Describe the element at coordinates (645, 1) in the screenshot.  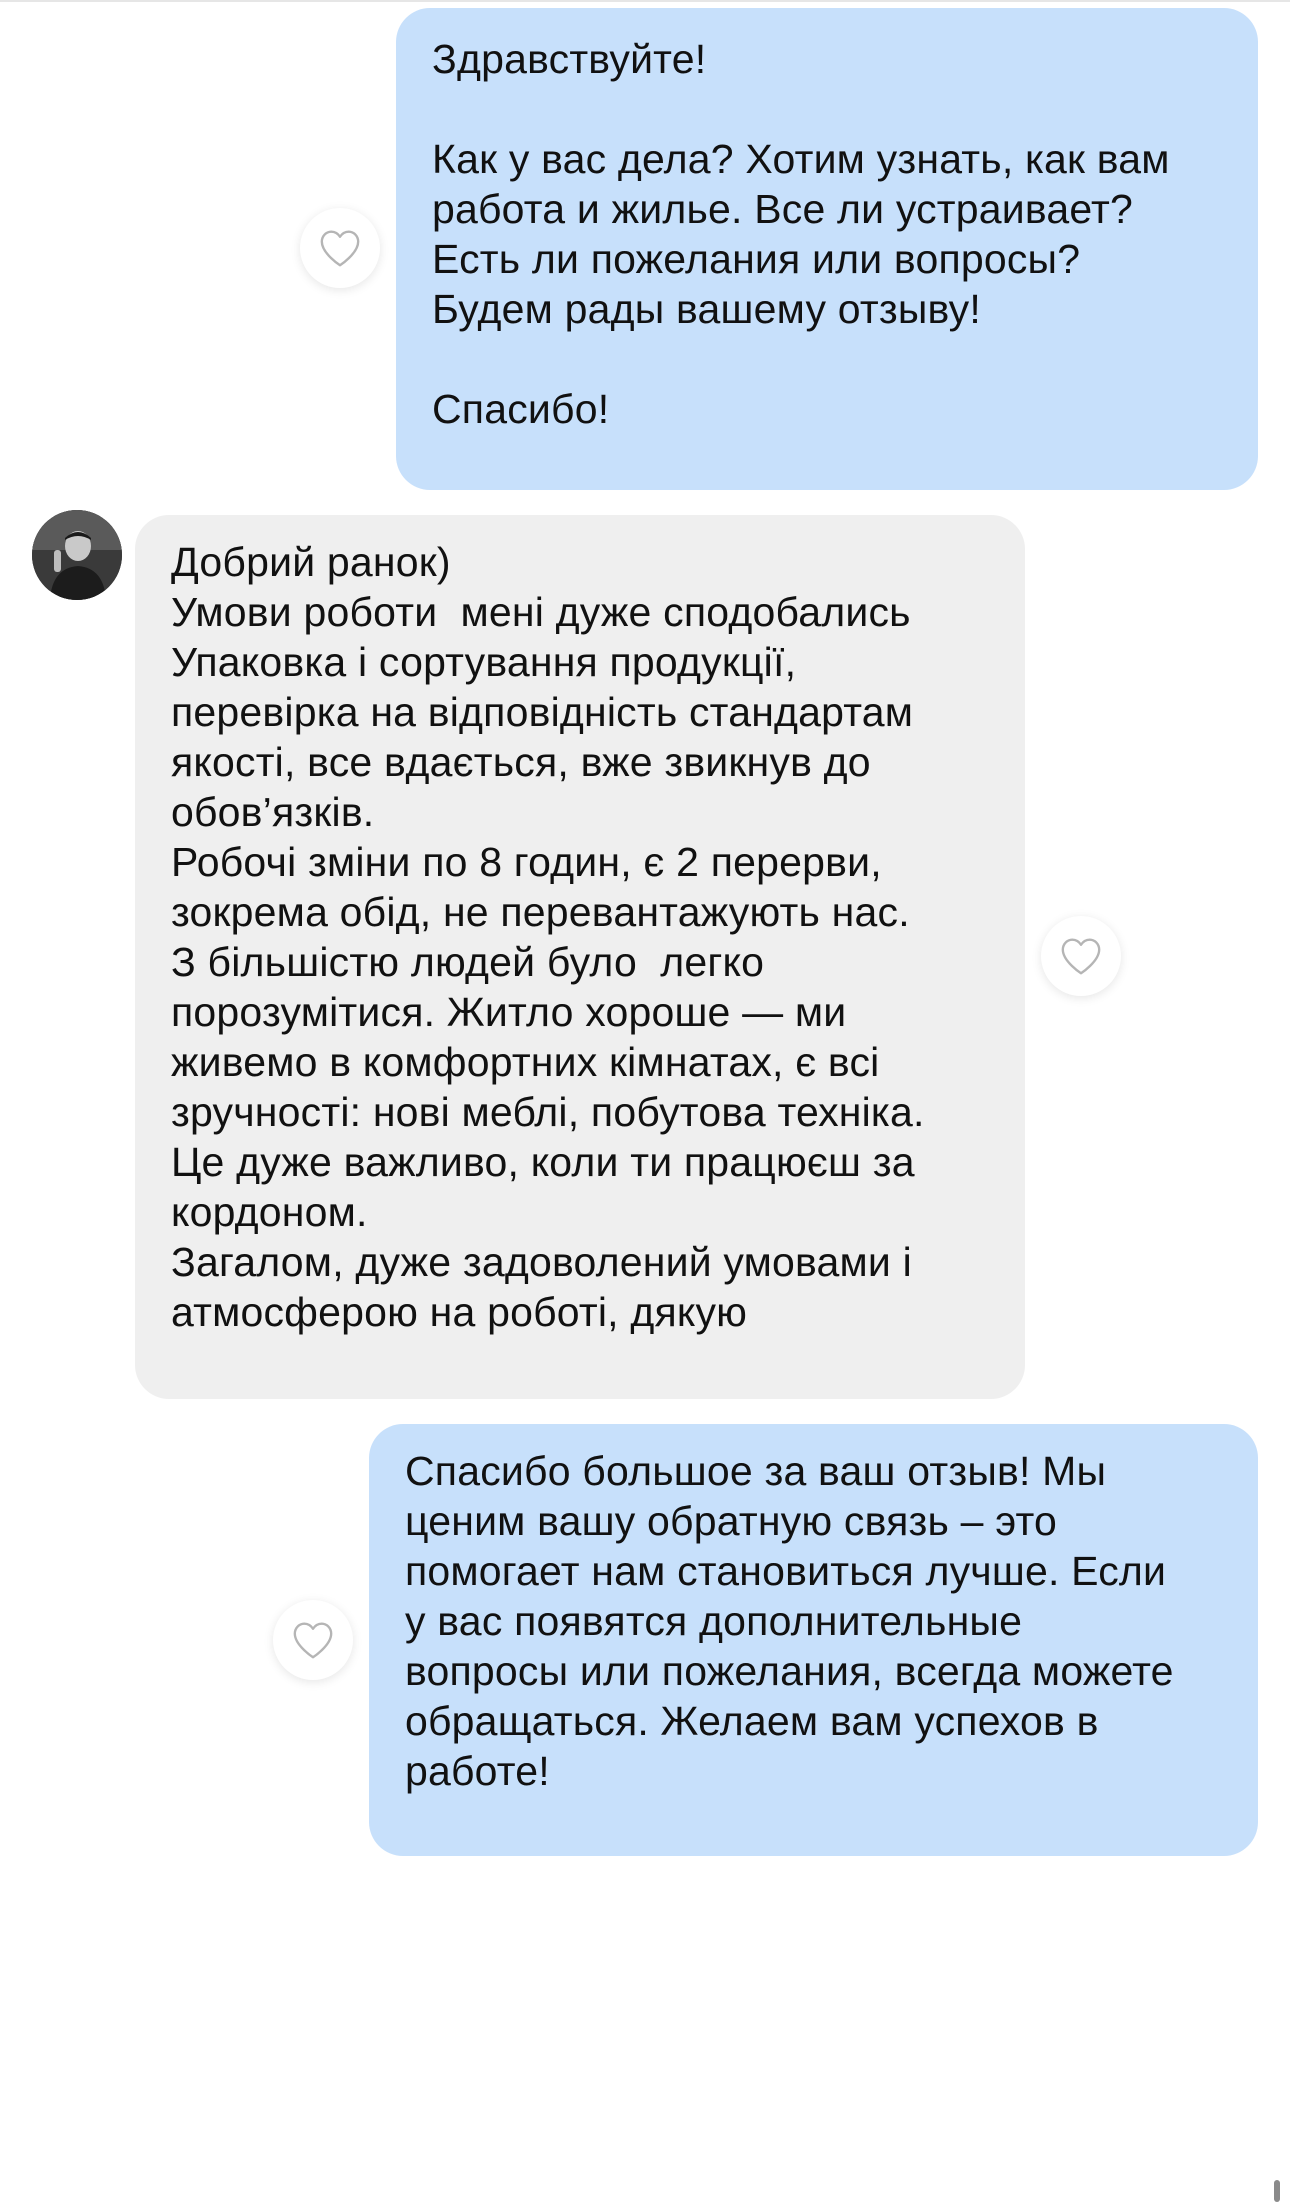
I see `top-divider` at that location.